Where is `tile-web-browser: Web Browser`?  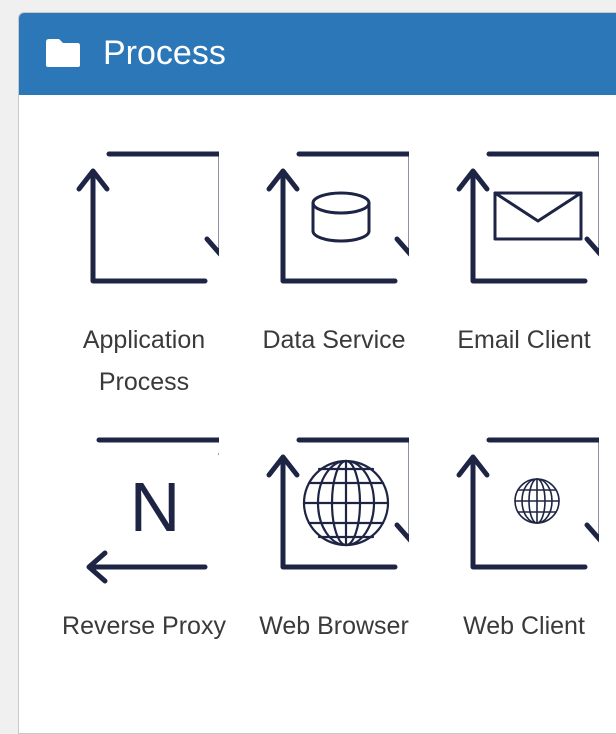
tile-web-browser: Web Browser is located at coordinates (334, 572).